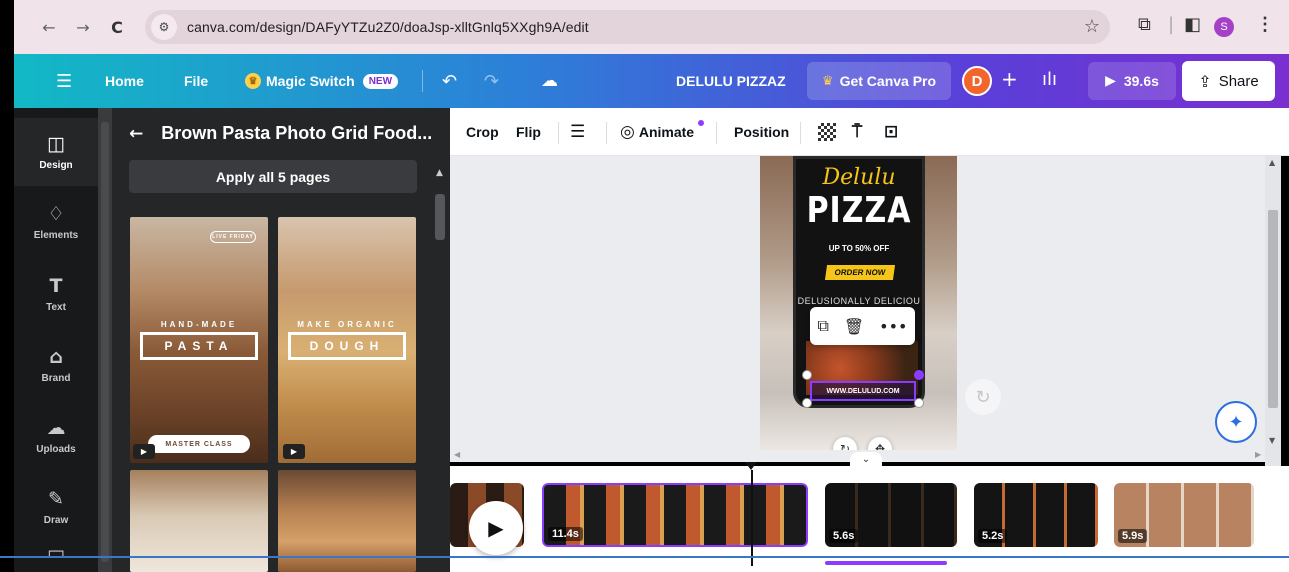 The image size is (1289, 572). What do you see at coordinates (273, 176) in the screenshot?
I see `apply-all-pages-button: Apply all 5 pages` at bounding box center [273, 176].